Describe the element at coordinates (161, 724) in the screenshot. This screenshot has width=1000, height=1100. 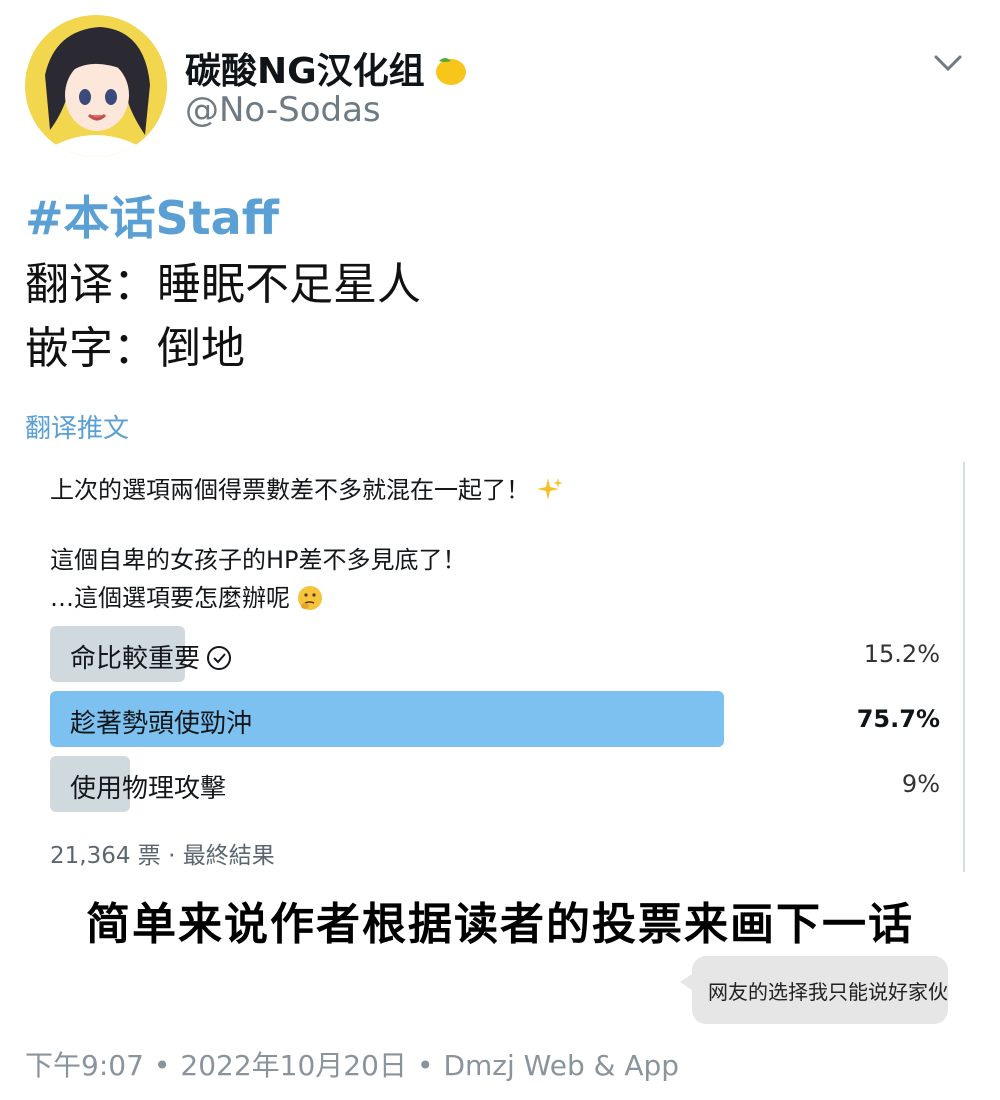
I see `poll-option-label: 趁著勢頭使勁沖` at that location.